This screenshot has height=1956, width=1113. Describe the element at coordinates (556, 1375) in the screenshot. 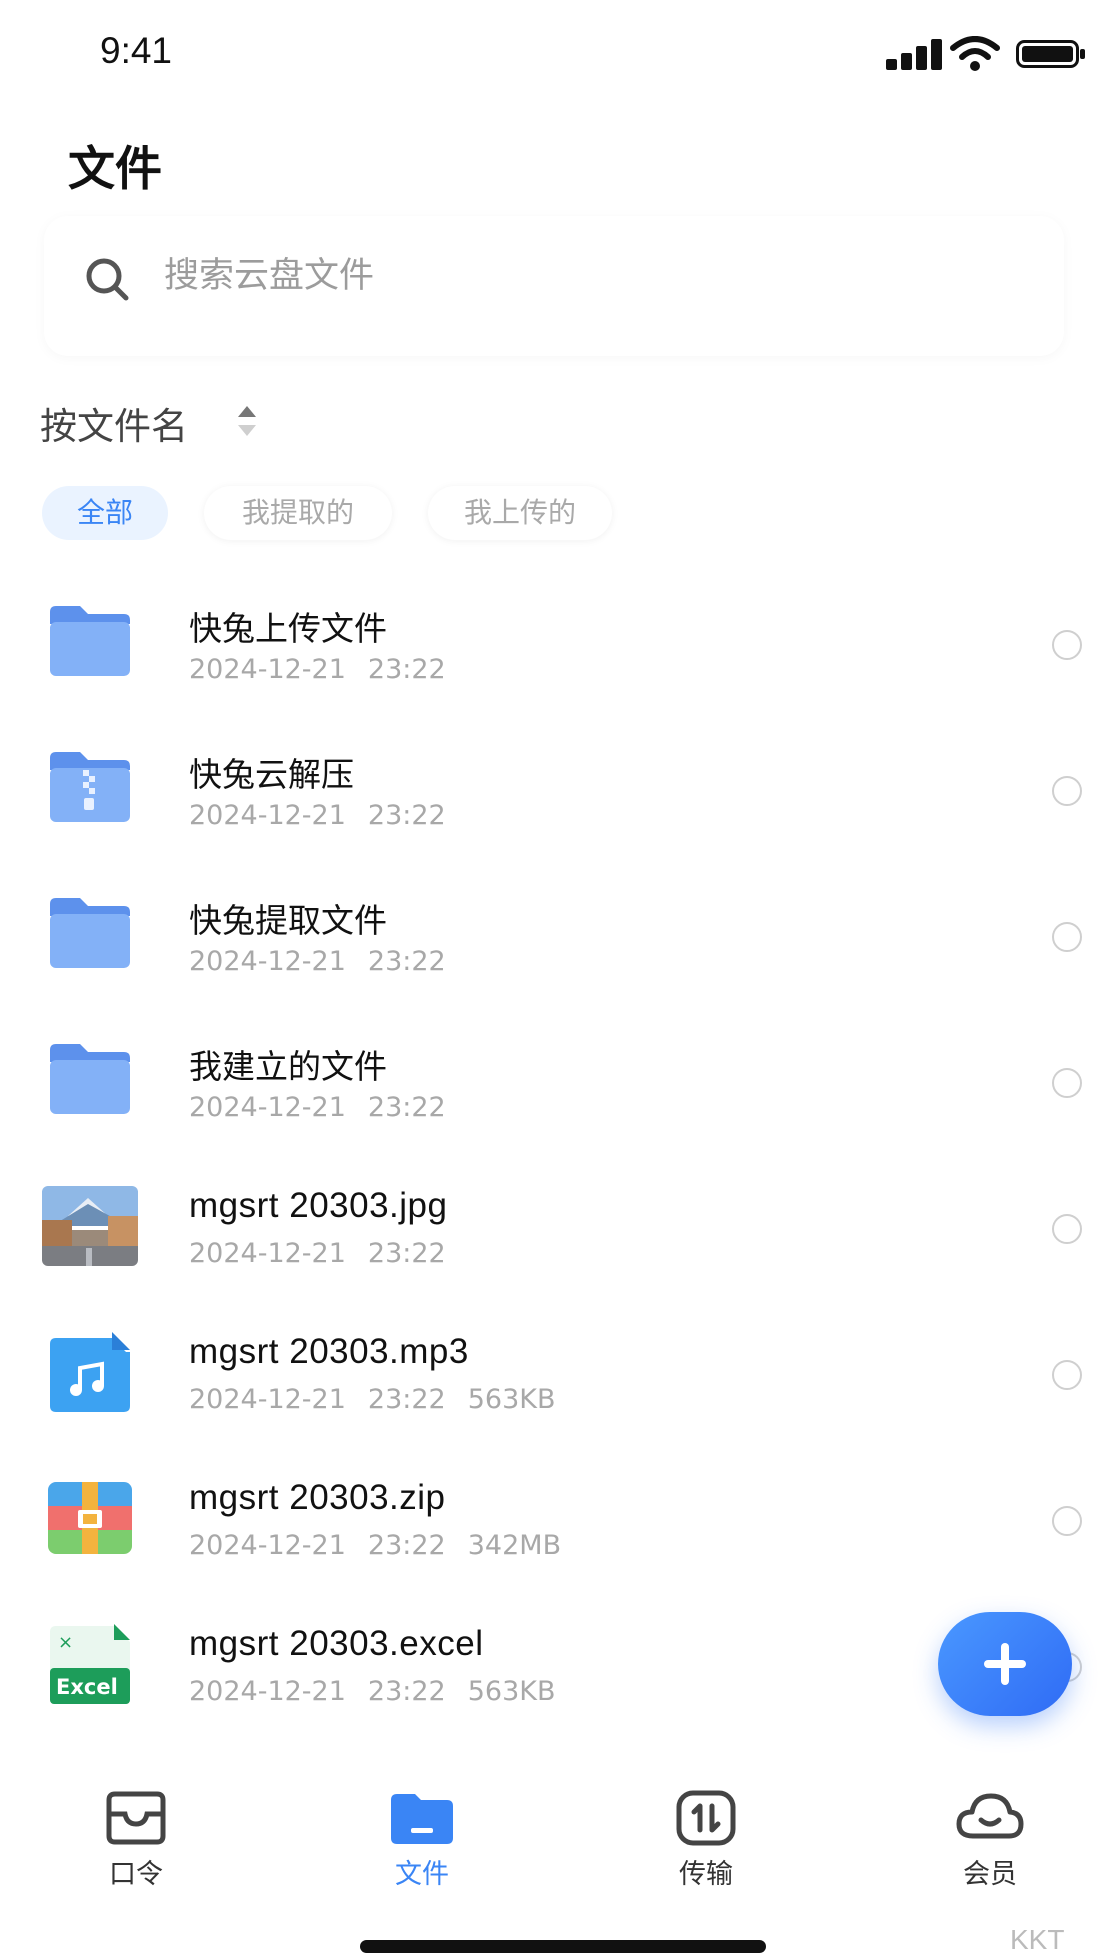

I see `file-row: mgsrt 20303.mp3 2024-12-21 23:22 563KB` at that location.